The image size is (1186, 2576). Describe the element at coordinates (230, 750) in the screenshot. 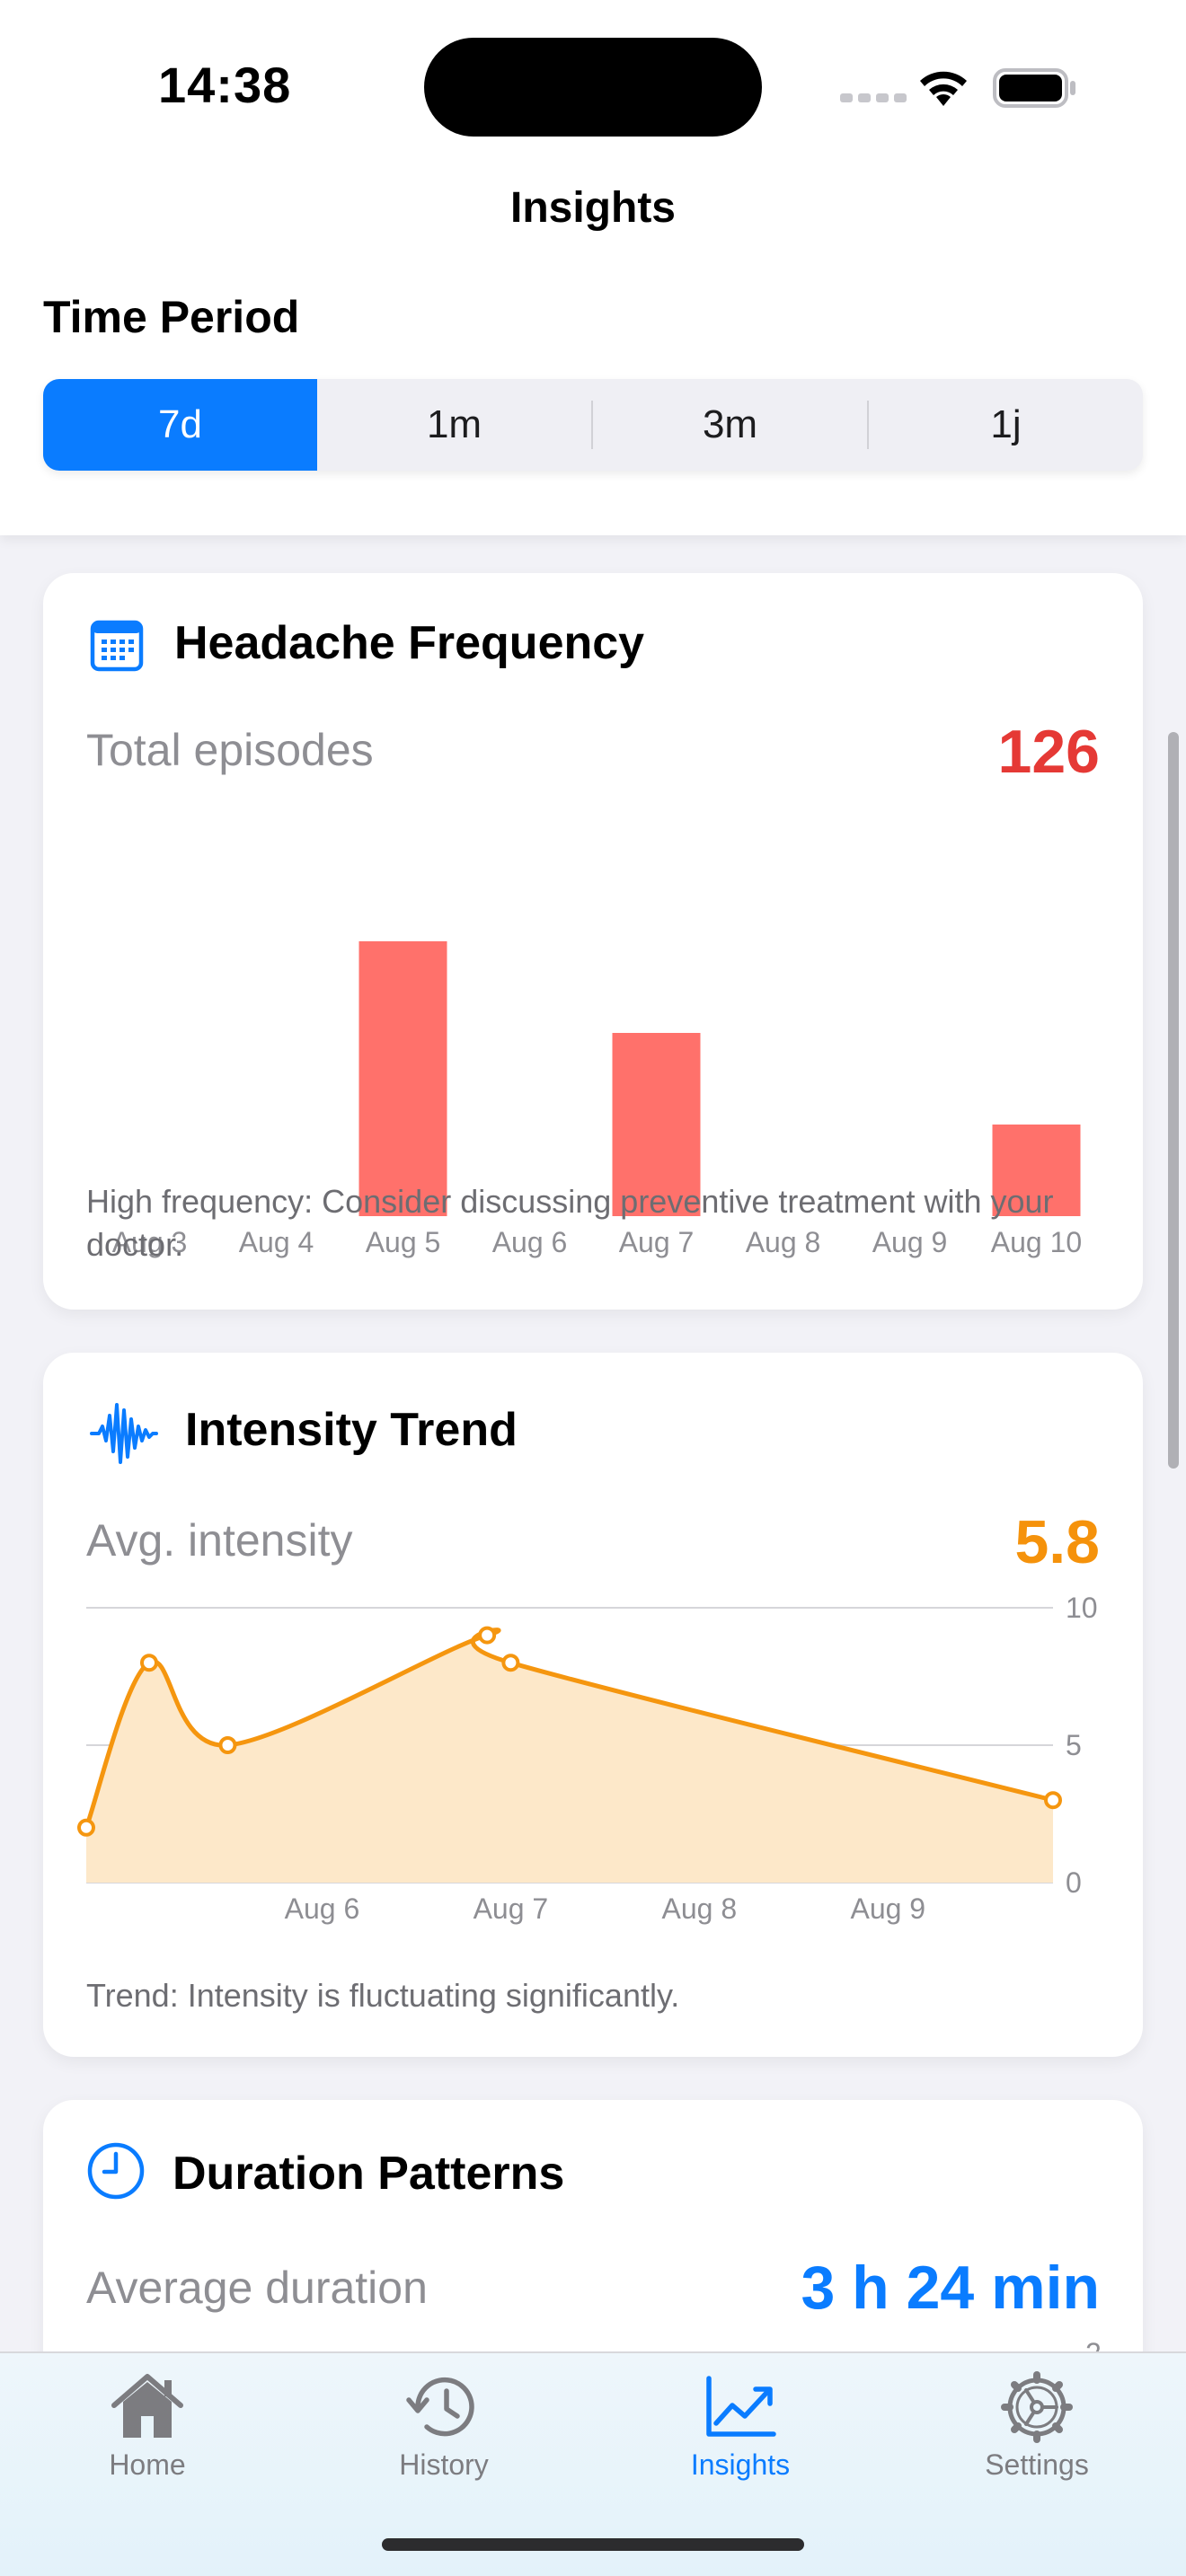

I see `total-episodes-label: Total episodes` at that location.